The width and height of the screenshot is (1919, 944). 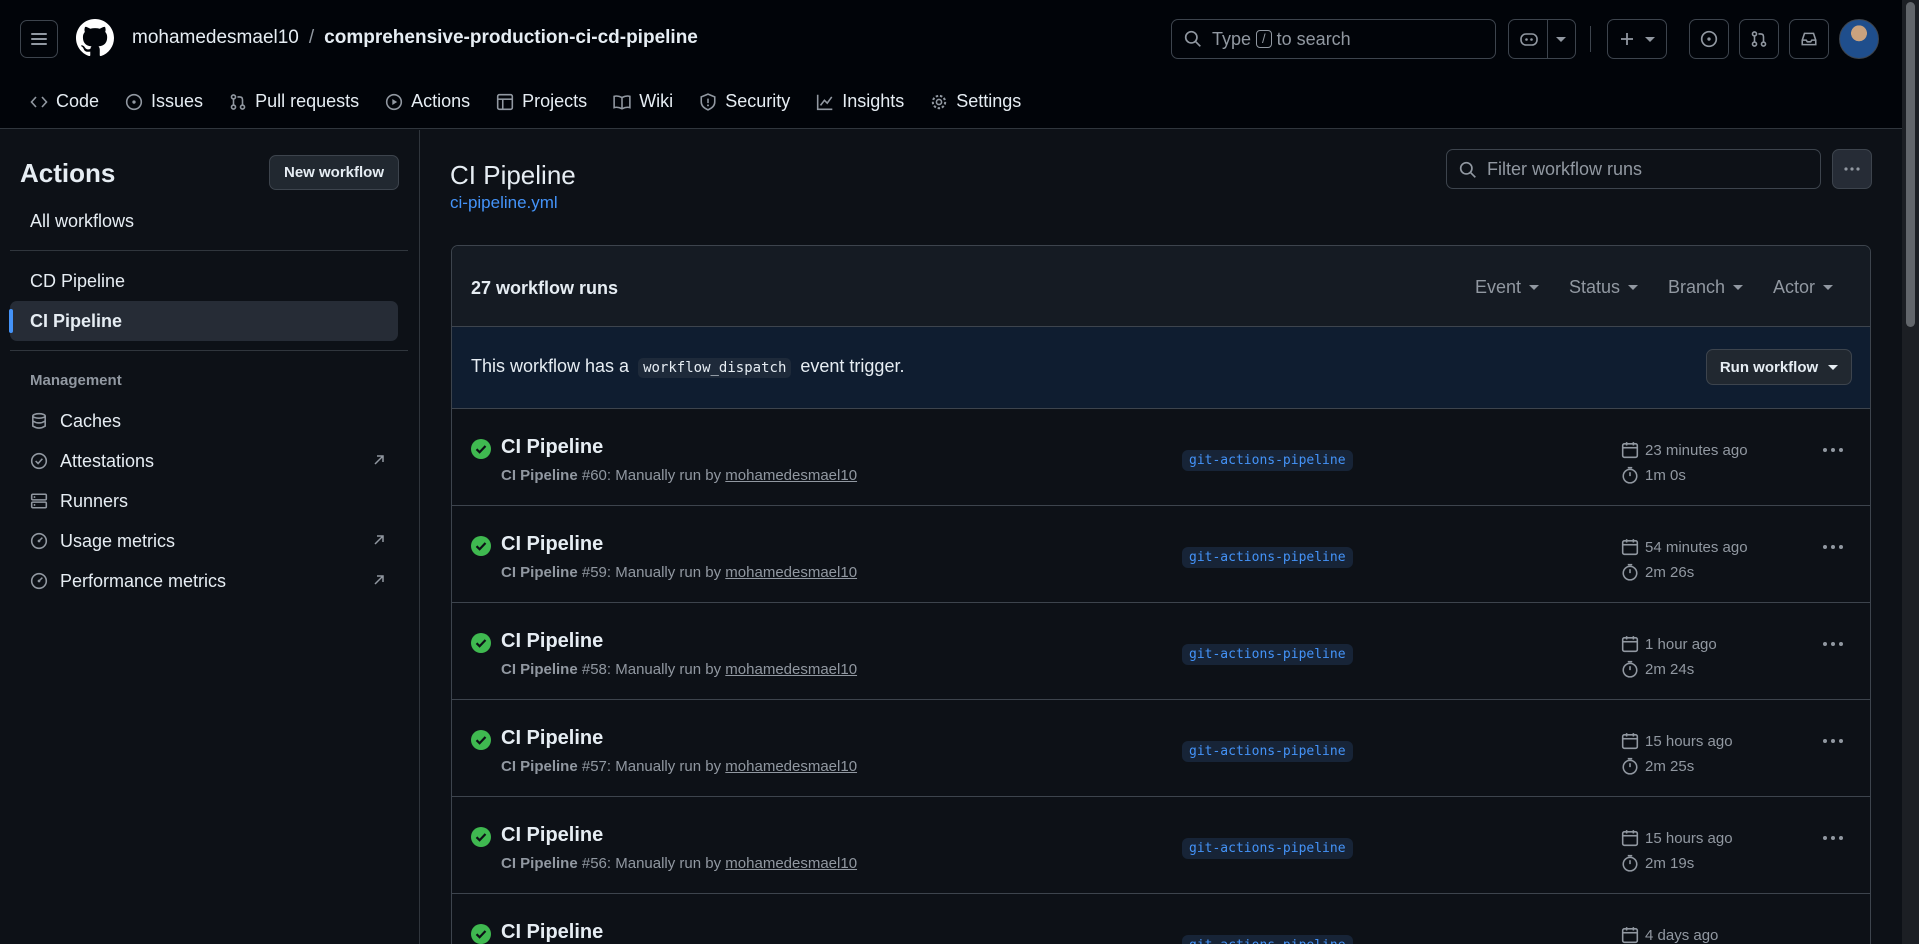 I want to click on run-number: #56, so click(x=594, y=863).